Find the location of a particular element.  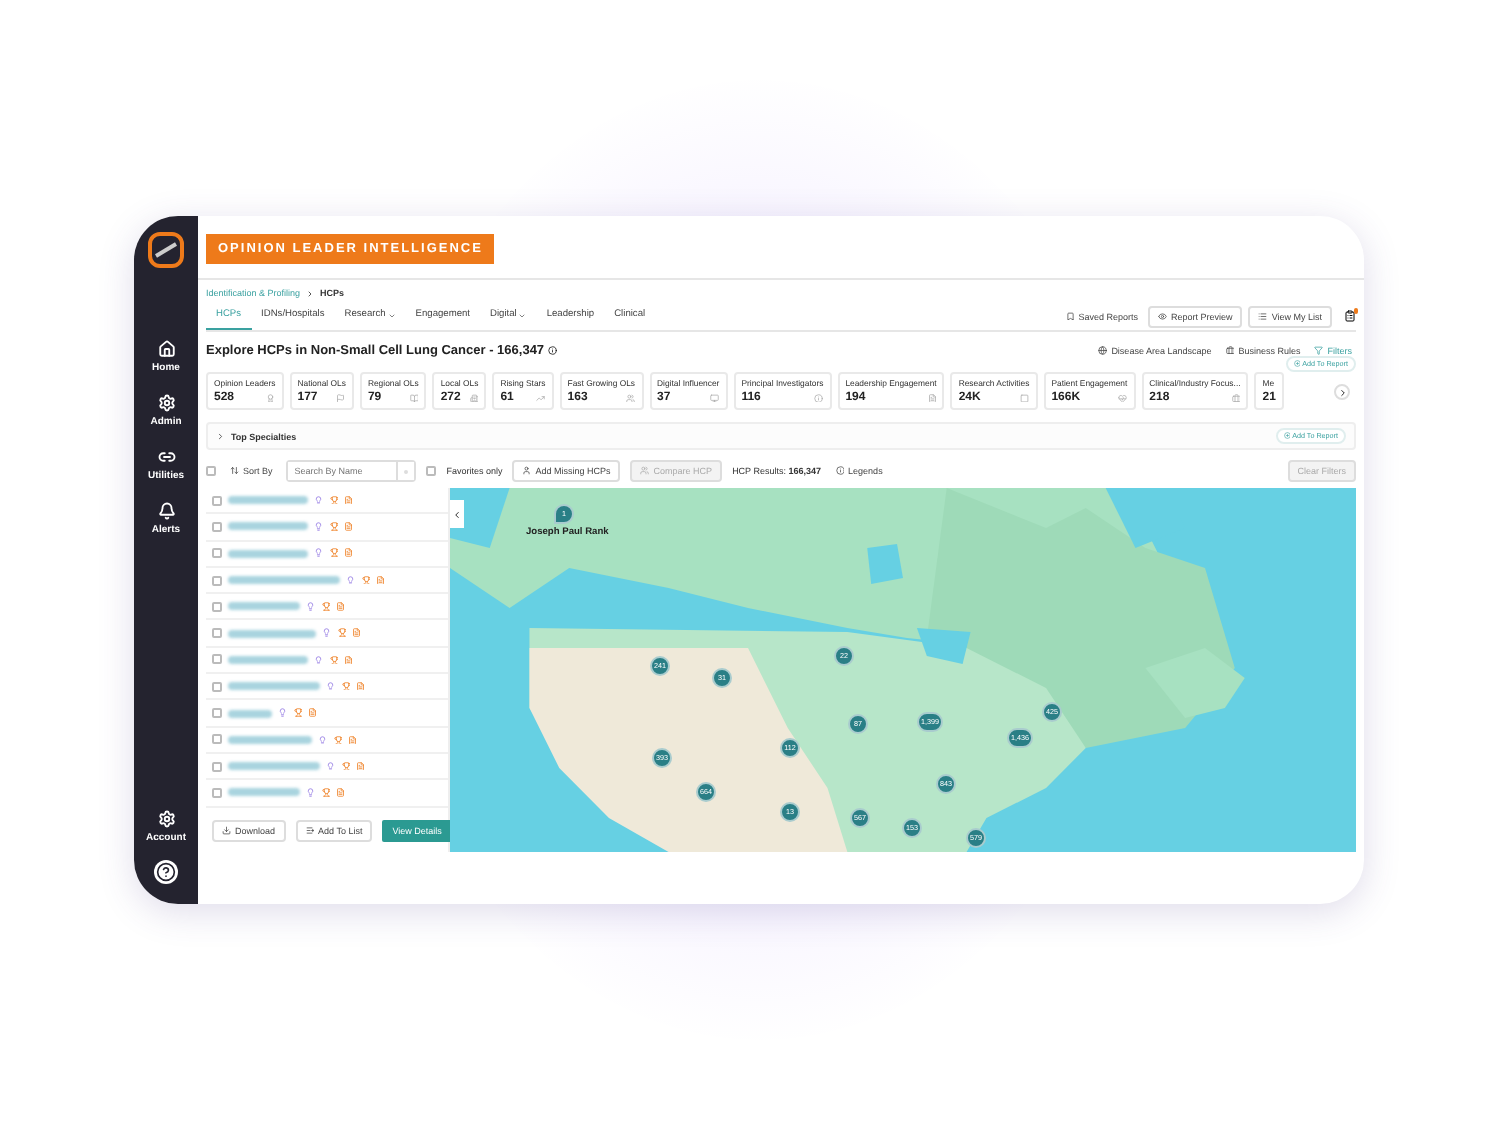

home-icon is located at coordinates (166, 349).